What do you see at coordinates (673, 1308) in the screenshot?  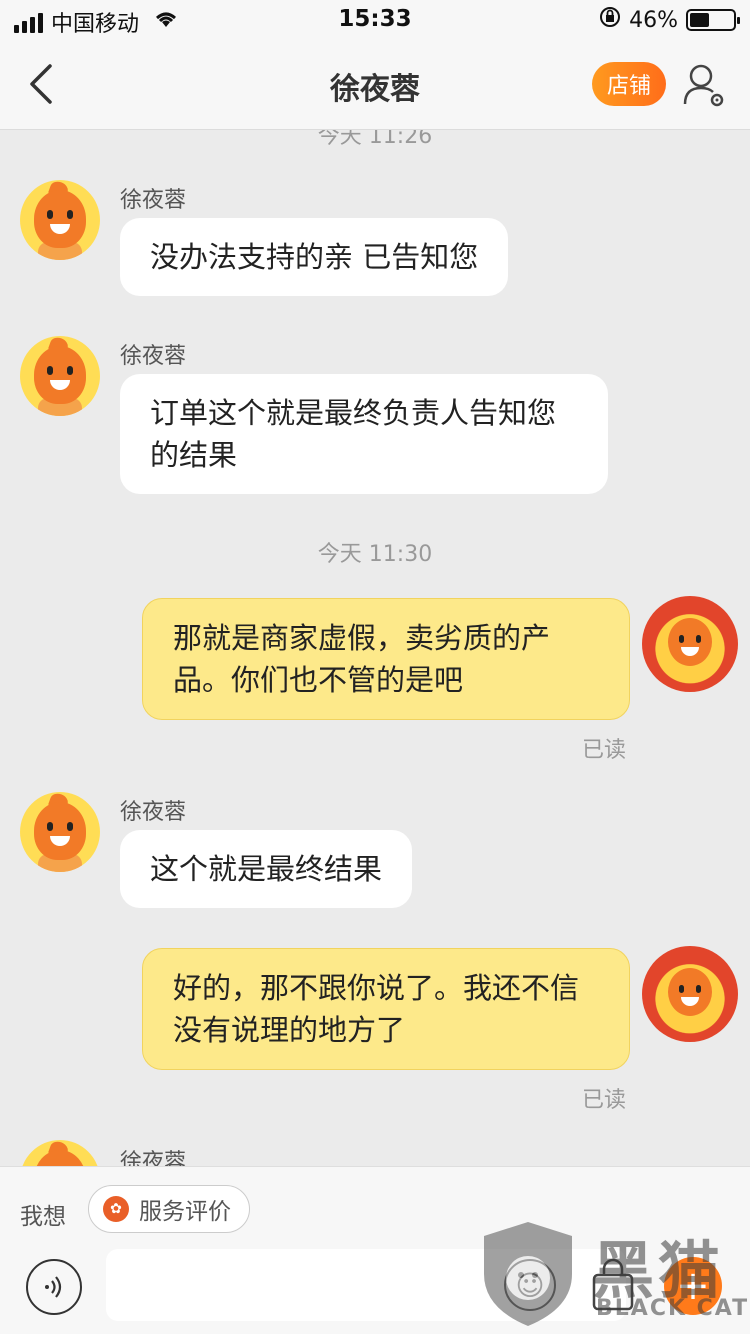 I see `watermark-subtitle: BLACK CAT` at bounding box center [673, 1308].